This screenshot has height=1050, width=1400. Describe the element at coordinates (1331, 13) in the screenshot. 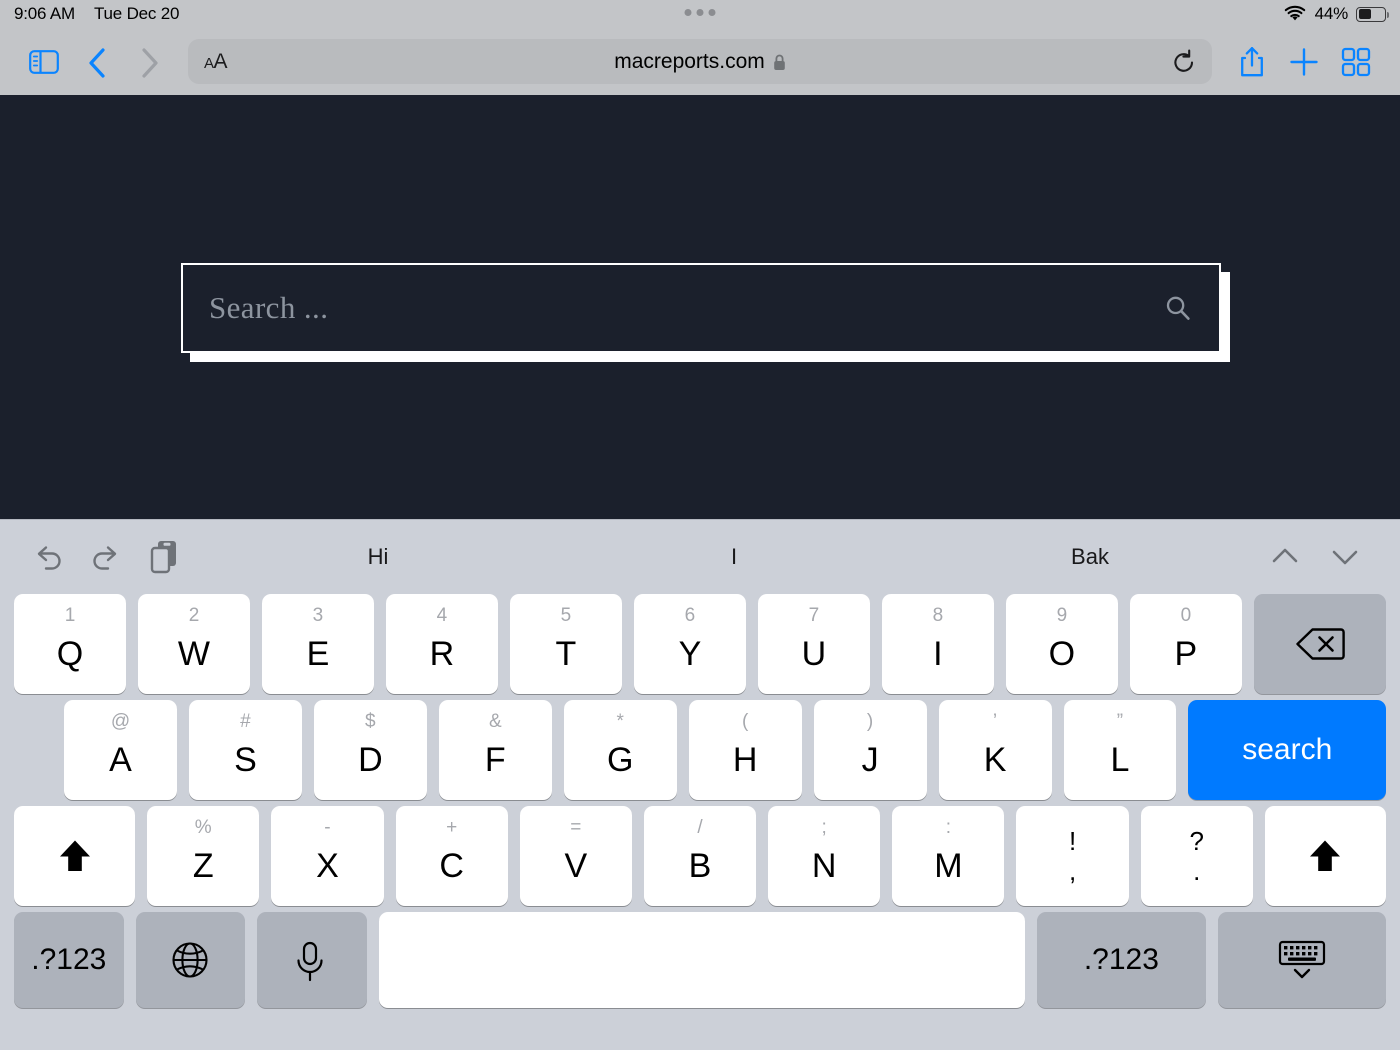

I see `battery-percent: 44%` at that location.